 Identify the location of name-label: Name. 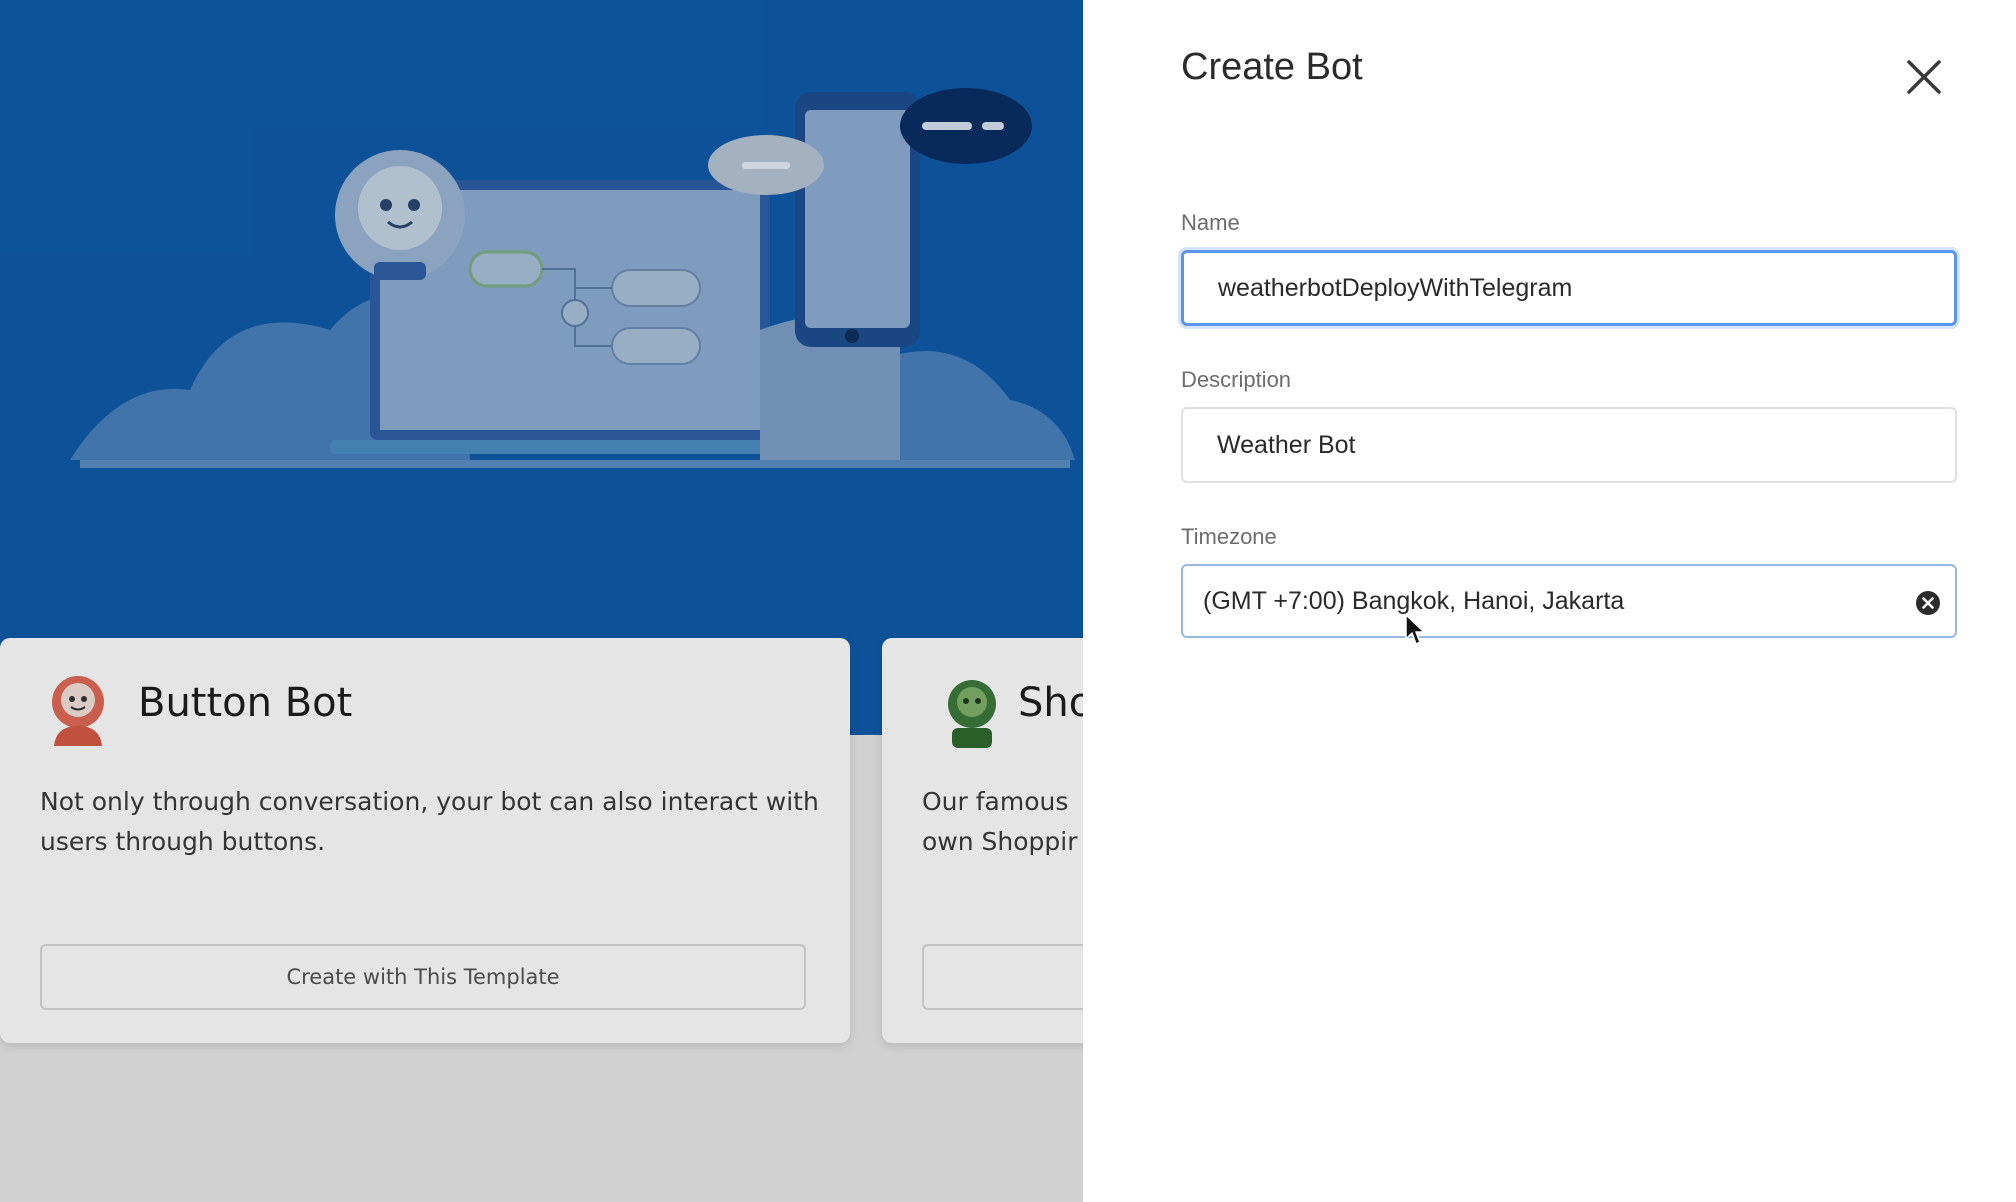
(1210, 222).